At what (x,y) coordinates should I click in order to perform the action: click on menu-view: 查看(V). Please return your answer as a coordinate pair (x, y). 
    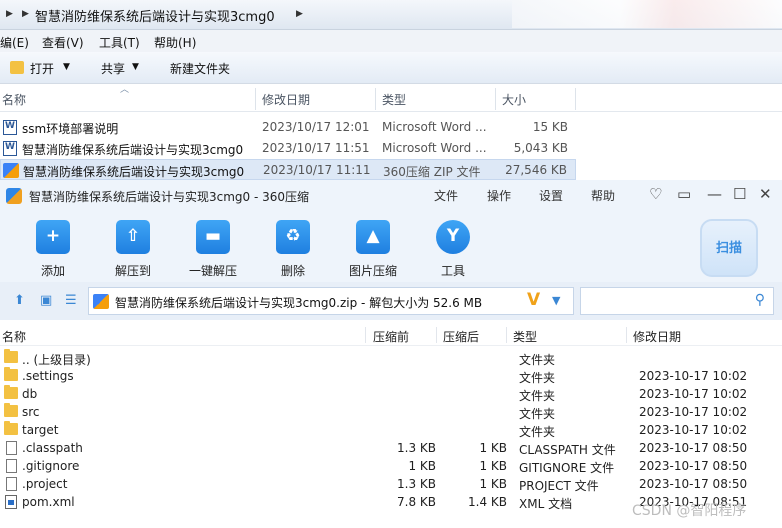
    Looking at the image, I should click on (63, 42).